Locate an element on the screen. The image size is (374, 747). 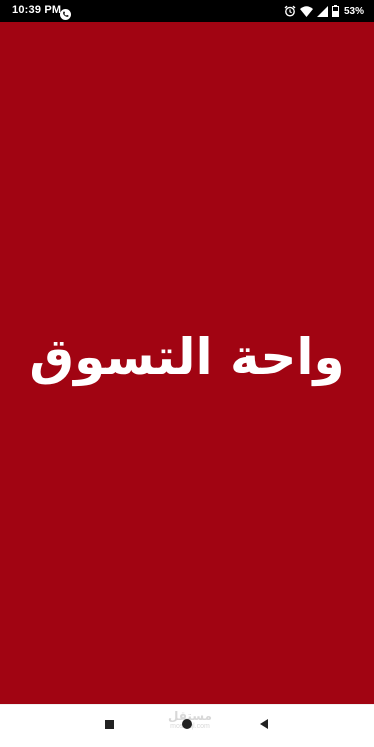
navigation-bar: مستقل mostaql.com is located at coordinates (187, 725).